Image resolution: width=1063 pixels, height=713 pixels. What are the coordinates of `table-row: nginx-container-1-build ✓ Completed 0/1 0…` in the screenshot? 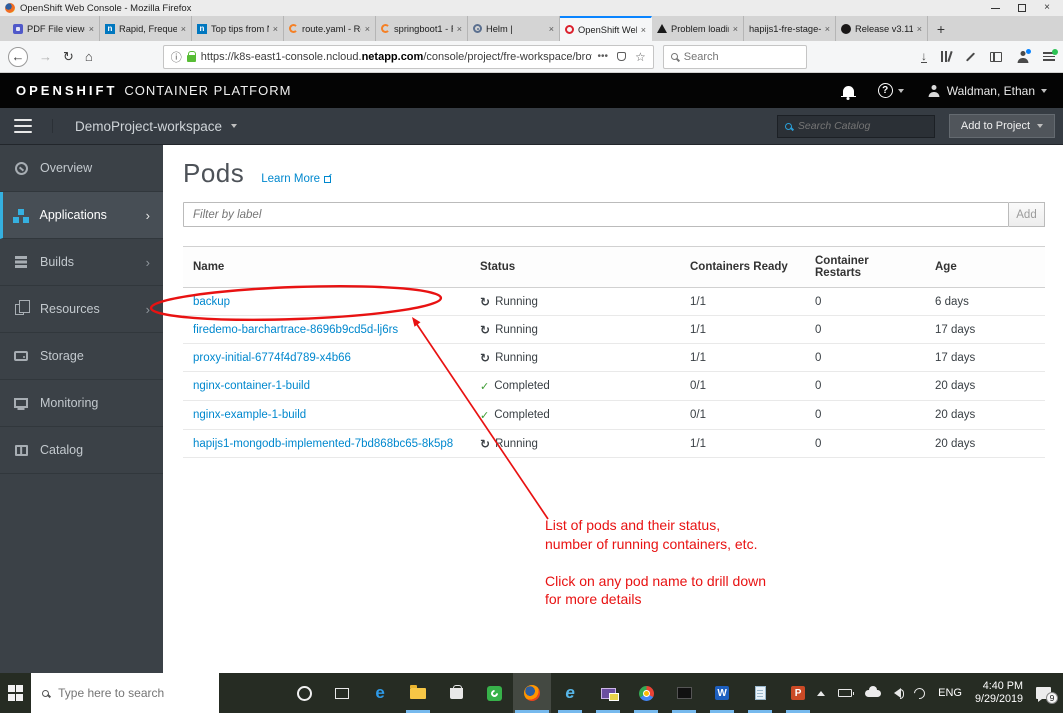 It's located at (614, 386).